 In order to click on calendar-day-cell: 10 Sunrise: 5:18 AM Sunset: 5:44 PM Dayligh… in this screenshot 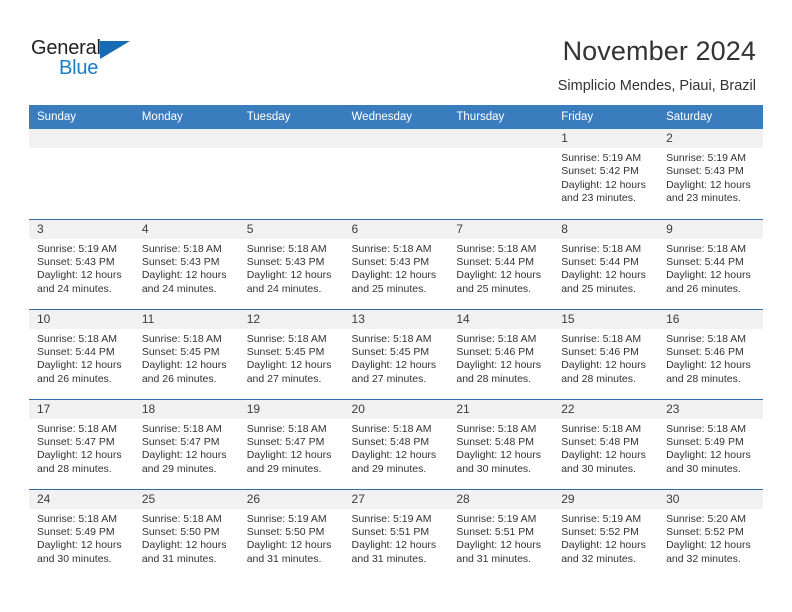, I will do `click(81, 353)`.